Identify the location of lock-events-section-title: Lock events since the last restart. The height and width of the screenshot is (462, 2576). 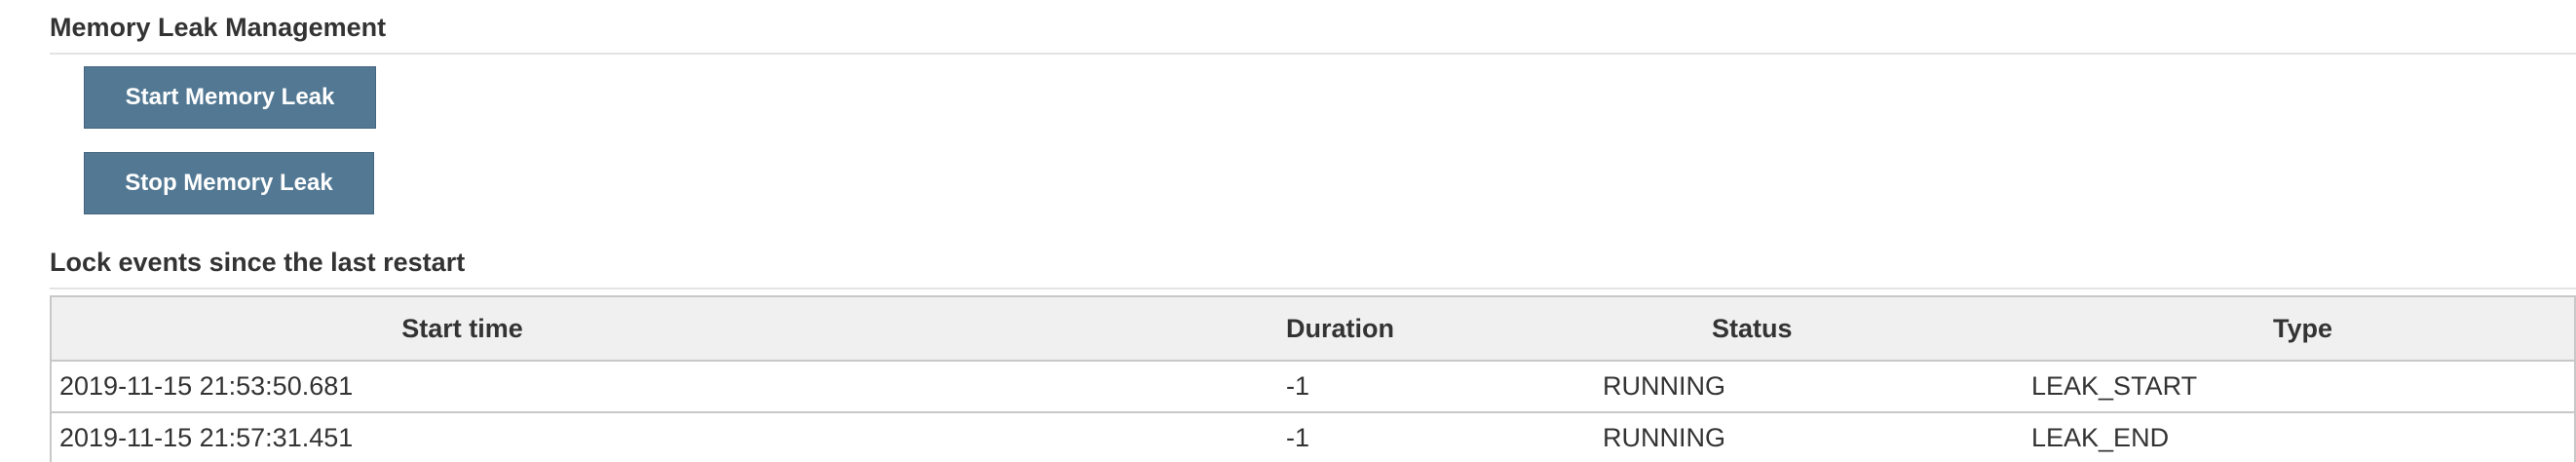
(258, 262).